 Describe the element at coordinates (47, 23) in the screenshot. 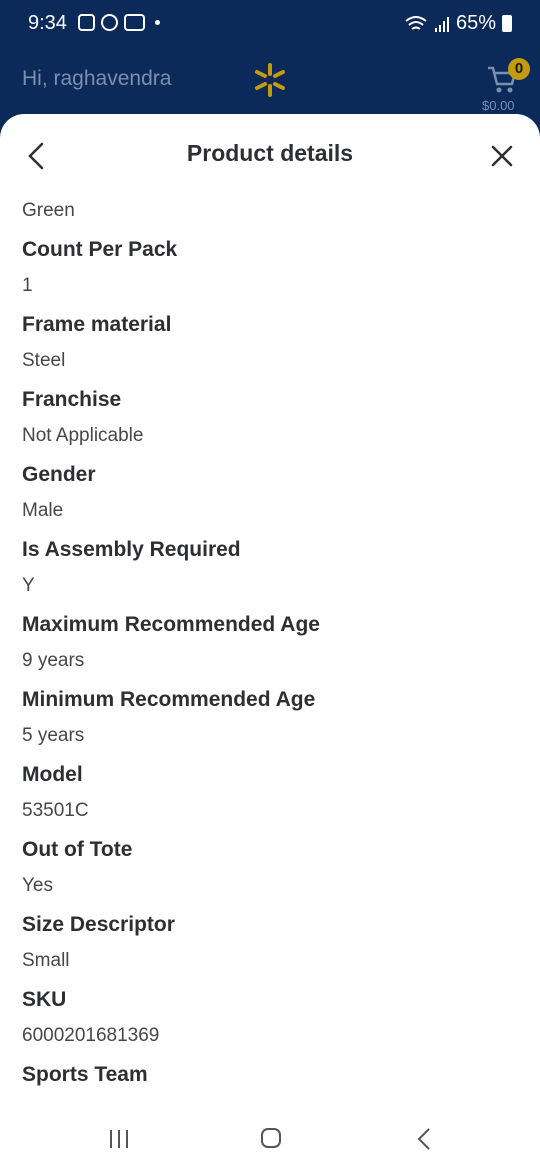

I see `status-time: 9:34` at that location.